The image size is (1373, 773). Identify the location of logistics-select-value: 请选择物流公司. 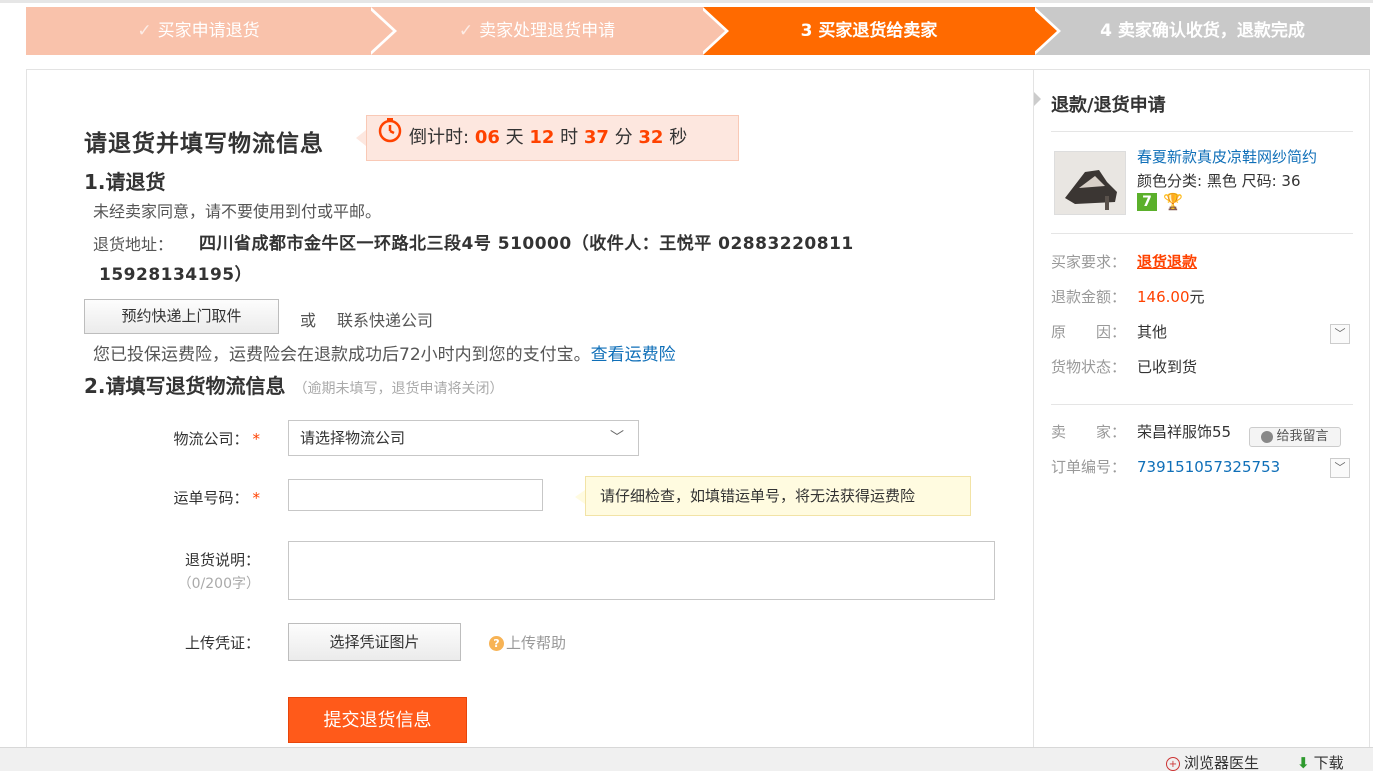
(353, 438).